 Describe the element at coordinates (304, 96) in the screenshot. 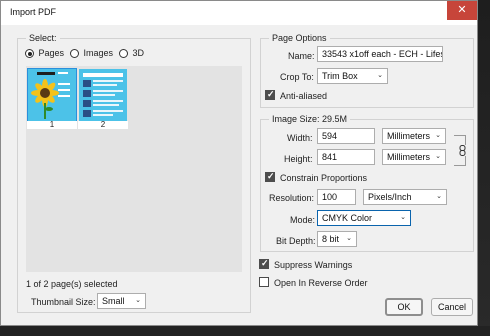

I see `anti-aliased-label: Anti-aliased` at that location.